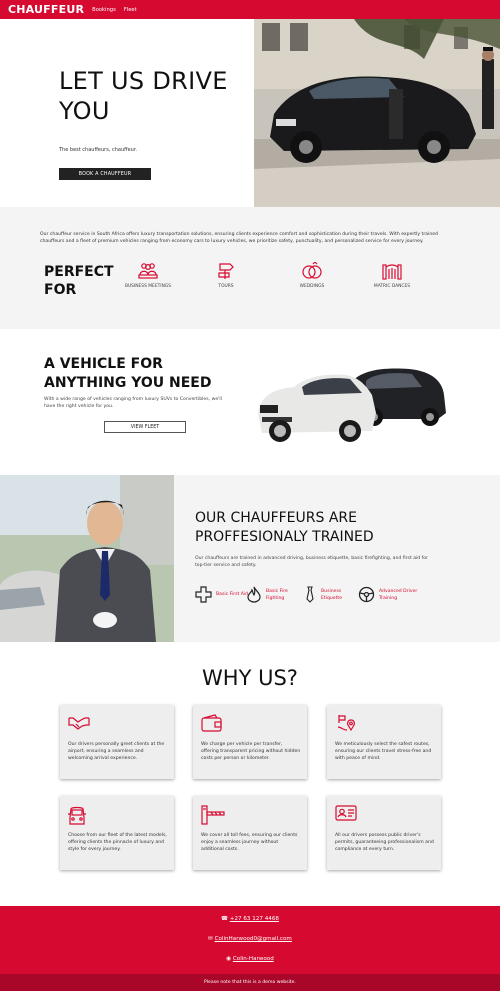 This screenshot has width=500, height=991. I want to click on nav-link-fleet: Fleet, so click(130, 10).